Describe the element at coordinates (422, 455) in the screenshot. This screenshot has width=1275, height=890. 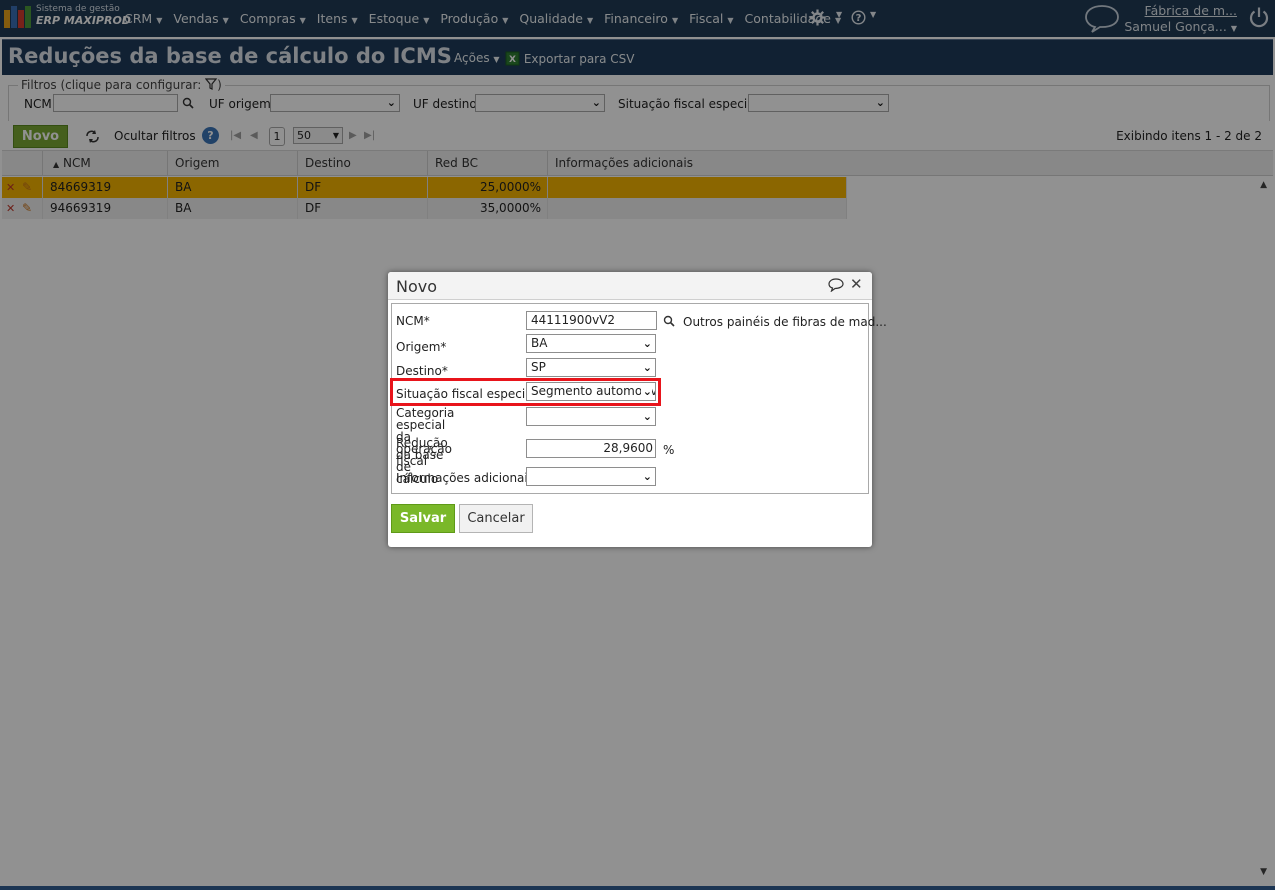
I see `reducao-label-line1: Redução da base de` at that location.